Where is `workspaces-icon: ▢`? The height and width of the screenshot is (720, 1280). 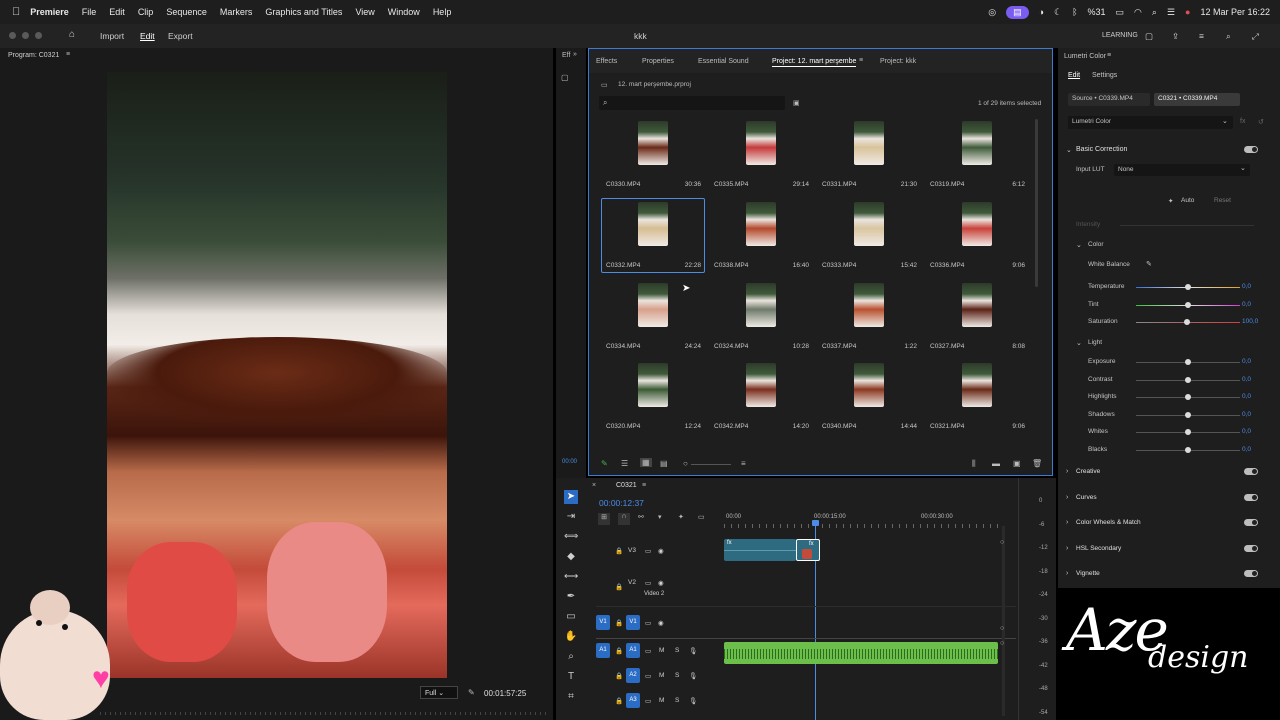 workspaces-icon: ▢ is located at coordinates (1149, 36).